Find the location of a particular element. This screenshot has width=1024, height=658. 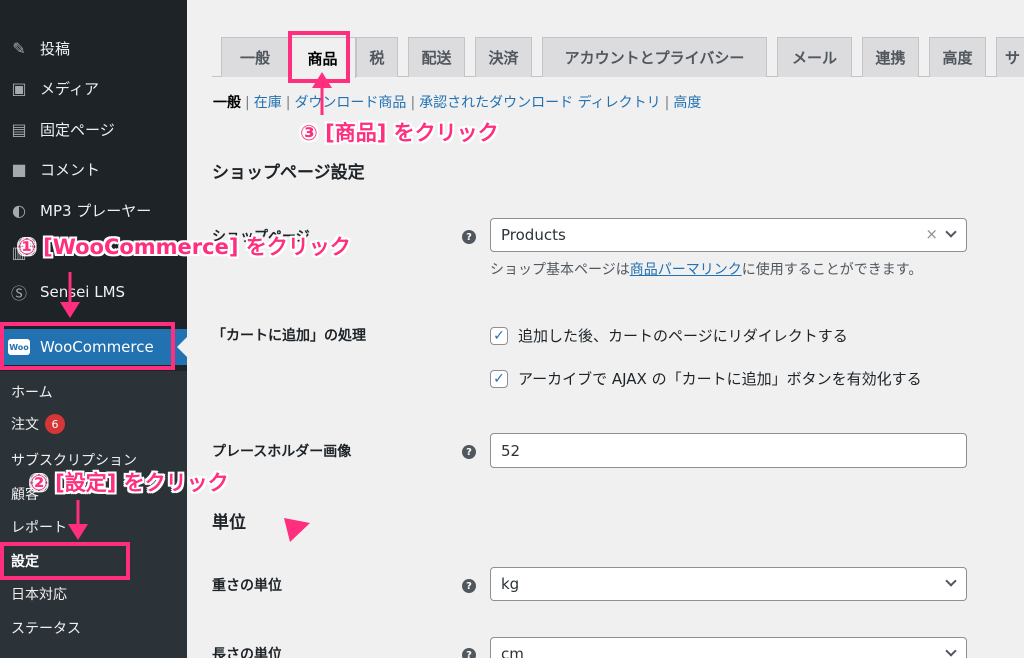

annotation-step1: ① [WooCommerce] をクリック is located at coordinates (184, 247).